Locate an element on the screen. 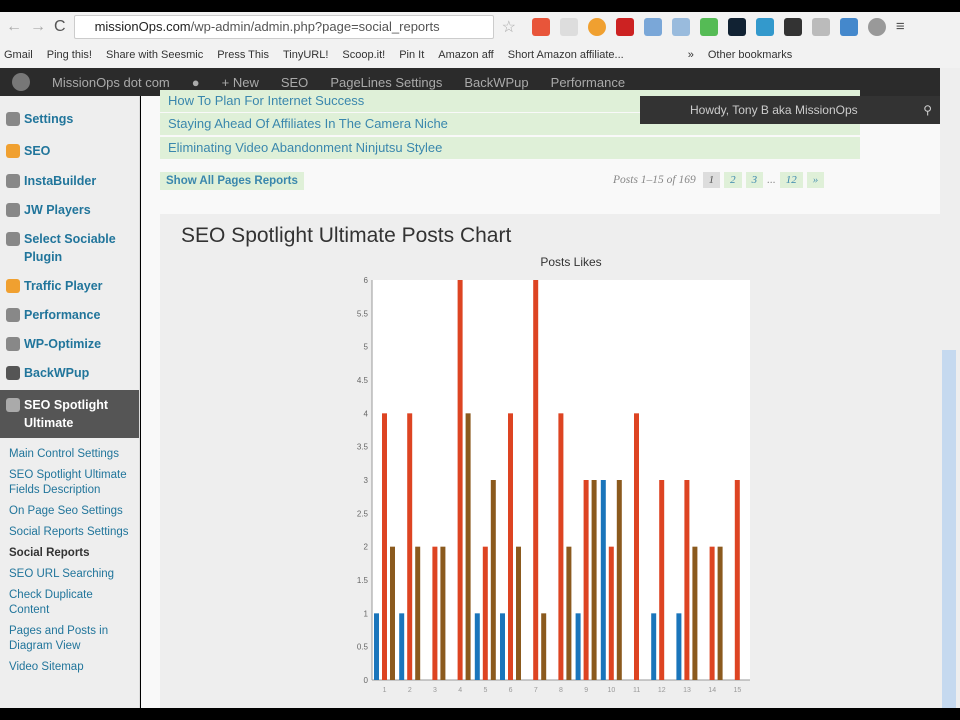 Image resolution: width=960 pixels, height=720 pixels. backwpup-icon is located at coordinates (13, 373).